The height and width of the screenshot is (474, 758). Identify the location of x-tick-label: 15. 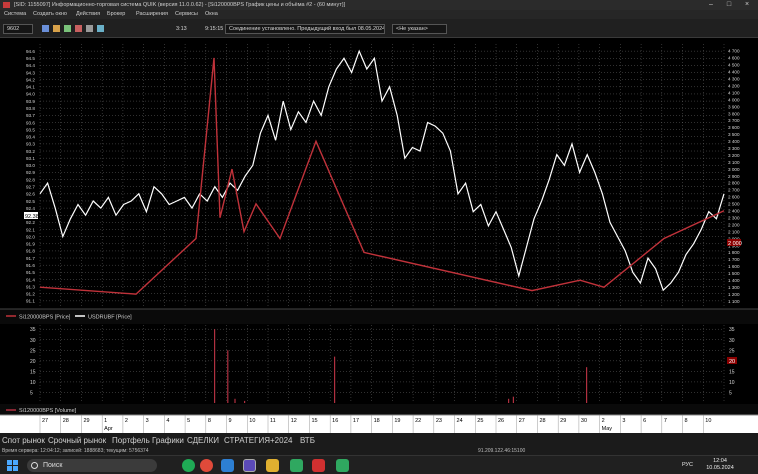
(314, 421).